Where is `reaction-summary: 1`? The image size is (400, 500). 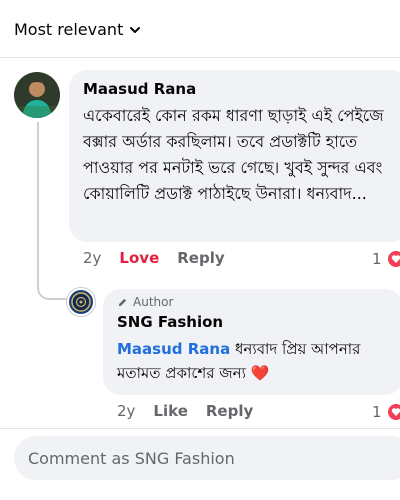 reaction-summary: 1 is located at coordinates (386, 259).